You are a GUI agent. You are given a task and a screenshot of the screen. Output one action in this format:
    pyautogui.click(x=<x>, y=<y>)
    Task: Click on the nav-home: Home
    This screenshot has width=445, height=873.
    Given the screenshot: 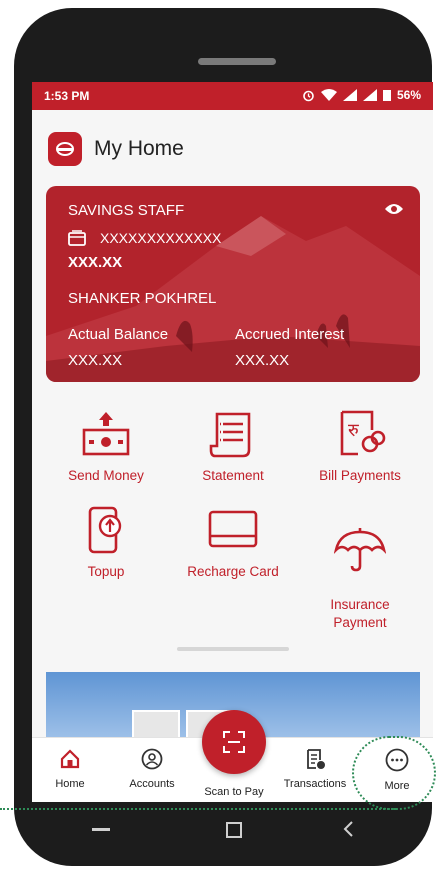 What is the action you would take?
    pyautogui.click(x=70, y=769)
    